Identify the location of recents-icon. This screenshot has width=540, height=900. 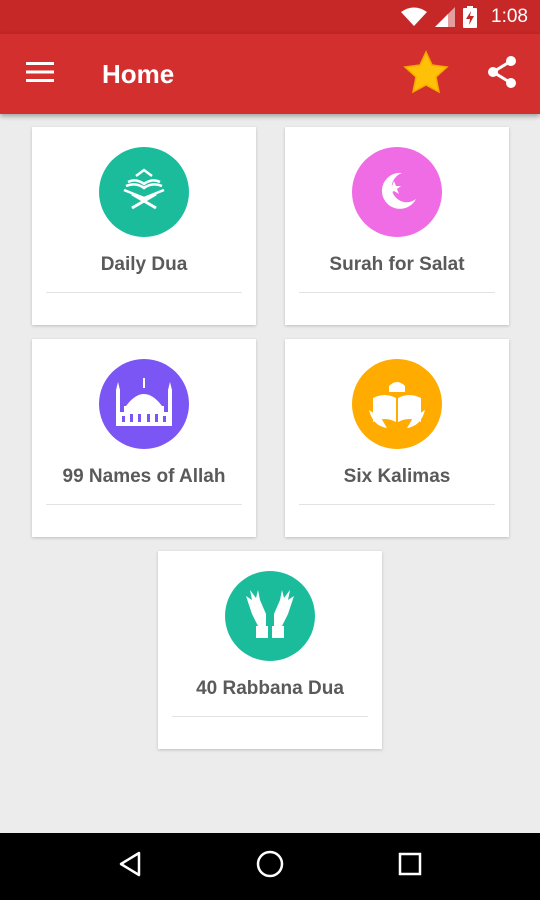
(410, 866).